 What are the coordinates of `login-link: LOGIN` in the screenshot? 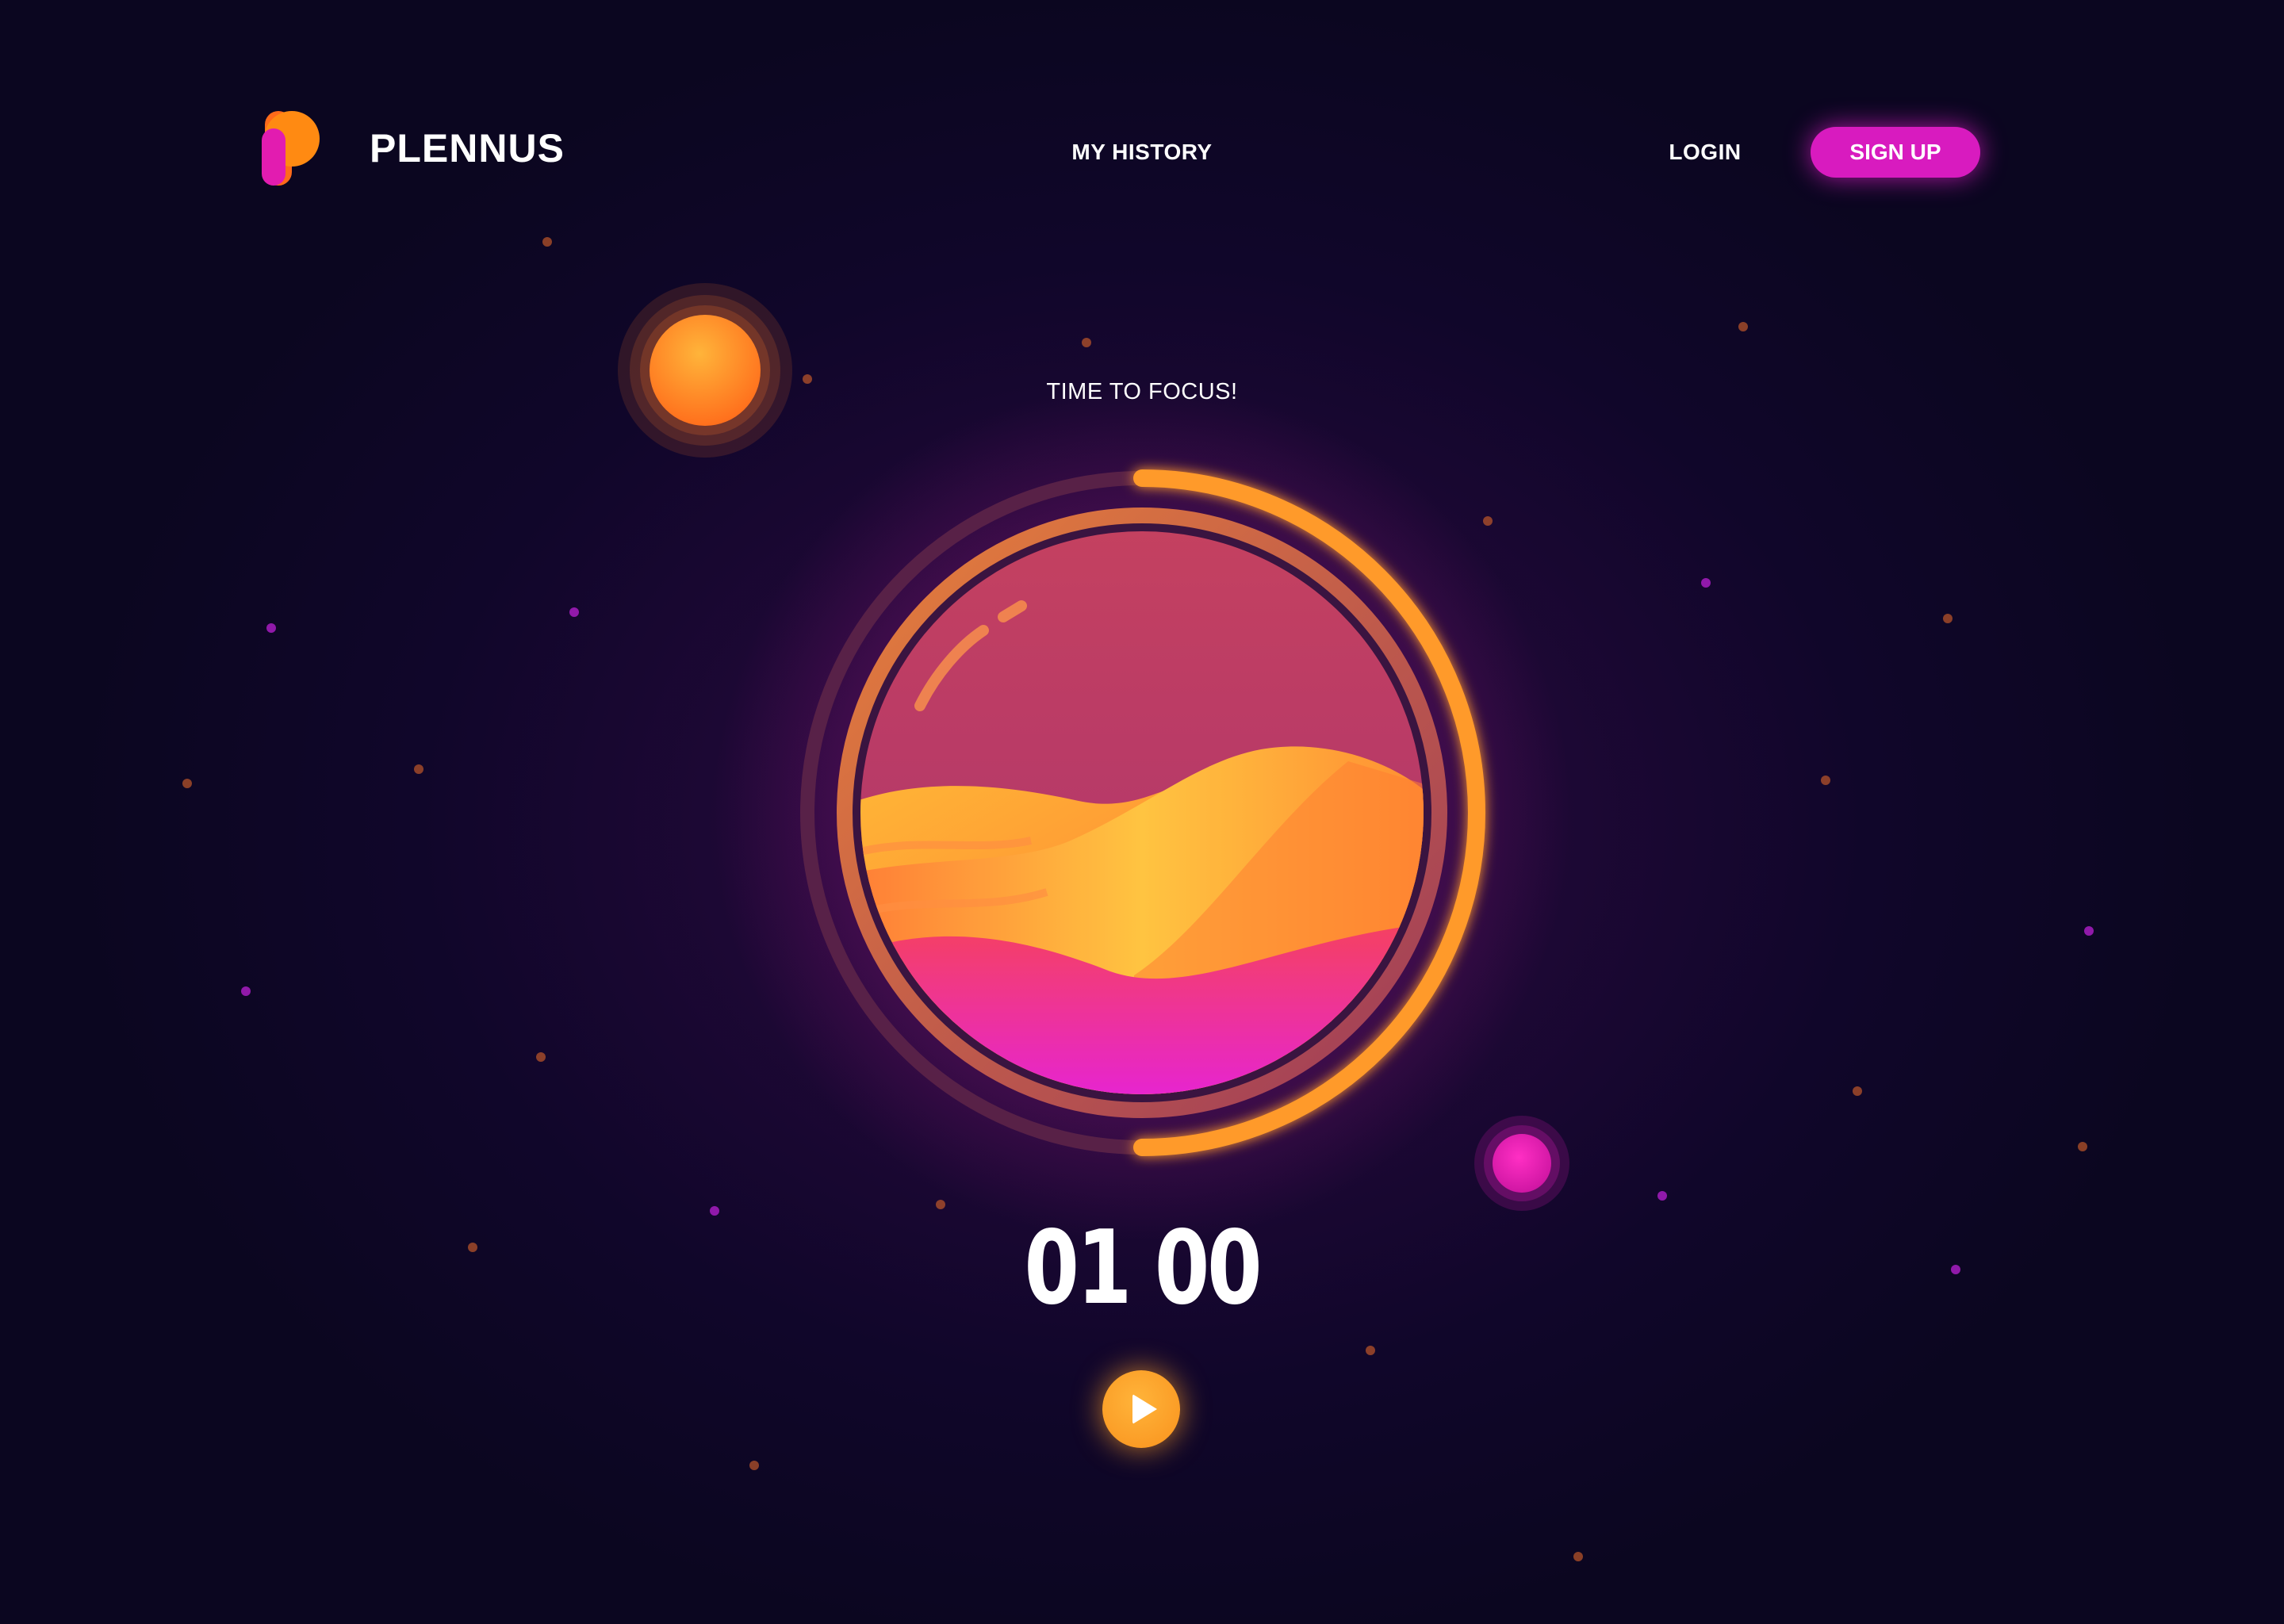 It's located at (1705, 152).